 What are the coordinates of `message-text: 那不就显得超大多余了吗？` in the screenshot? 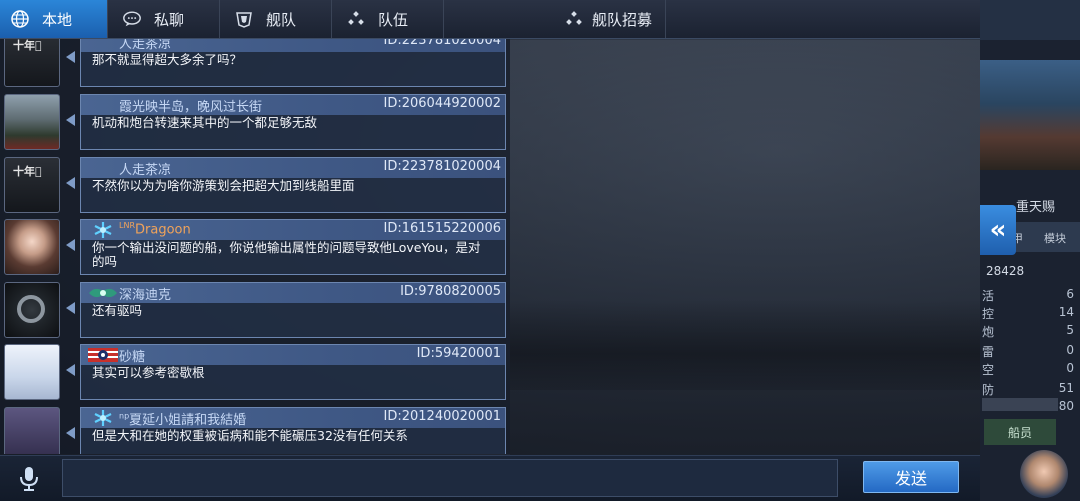 It's located at (167, 59).